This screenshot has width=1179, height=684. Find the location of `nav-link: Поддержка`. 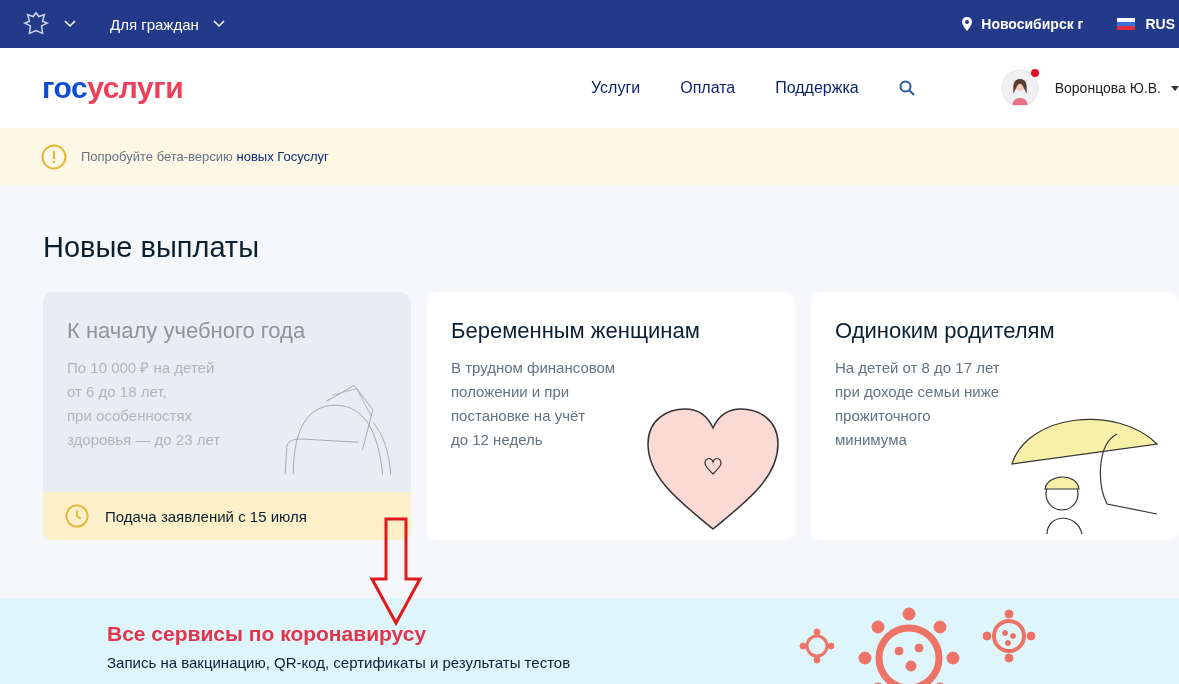

nav-link: Поддержка is located at coordinates (817, 88).